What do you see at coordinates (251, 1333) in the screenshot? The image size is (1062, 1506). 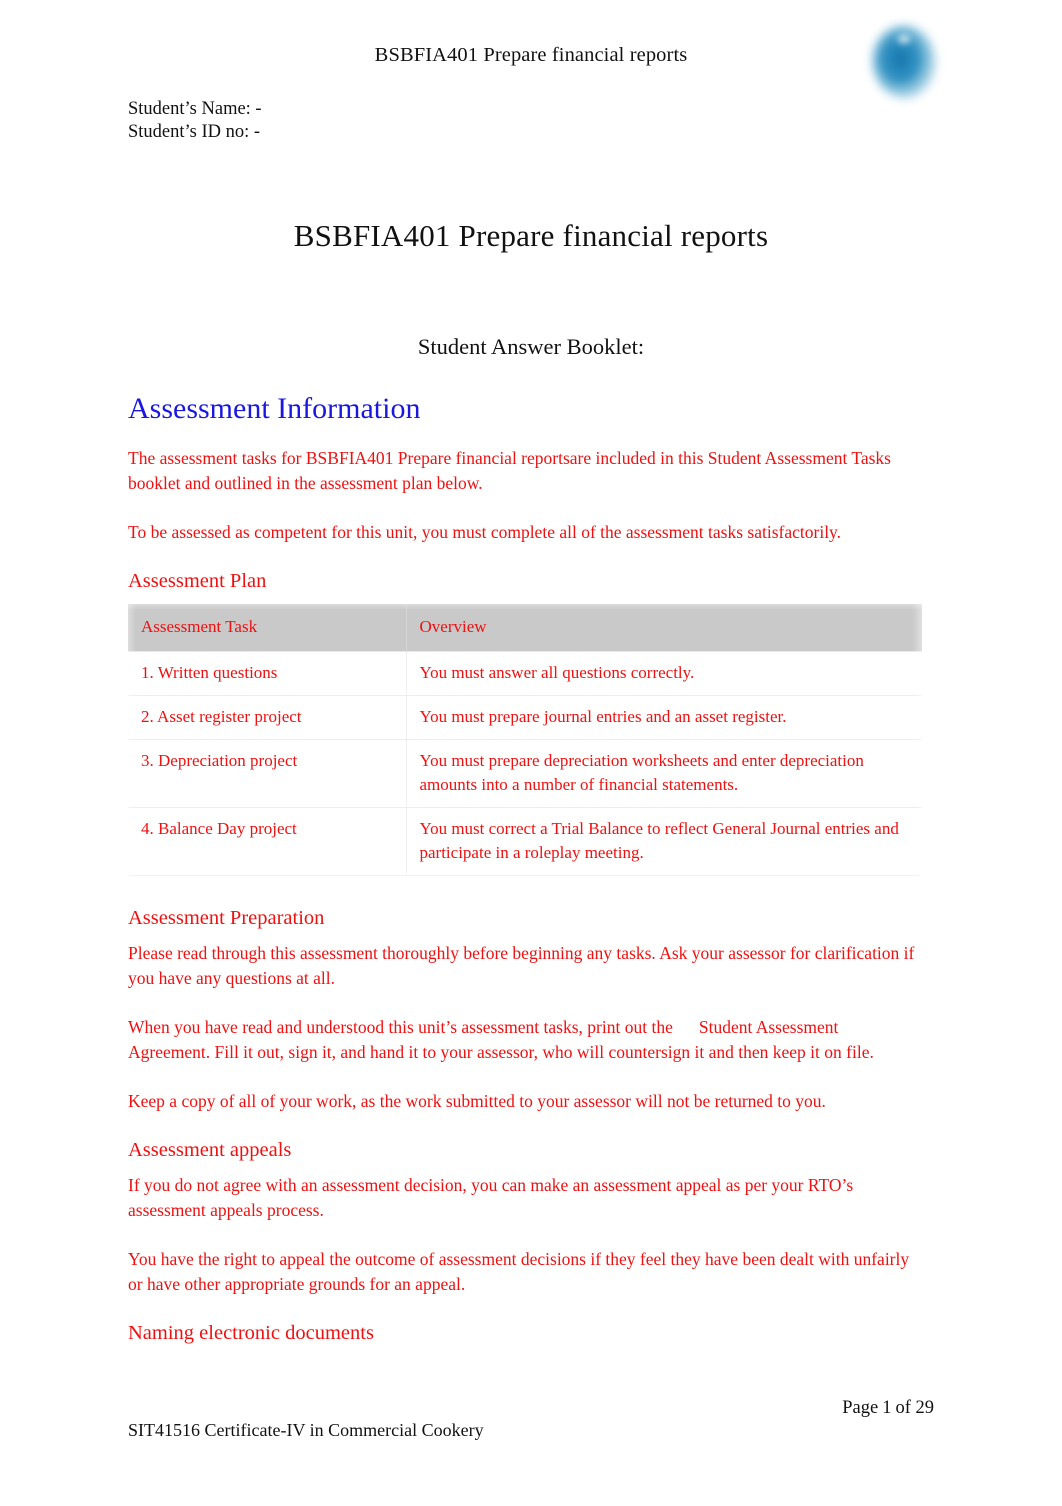 I see `naming-electronic-documents-heading: Naming electronic documents` at bounding box center [251, 1333].